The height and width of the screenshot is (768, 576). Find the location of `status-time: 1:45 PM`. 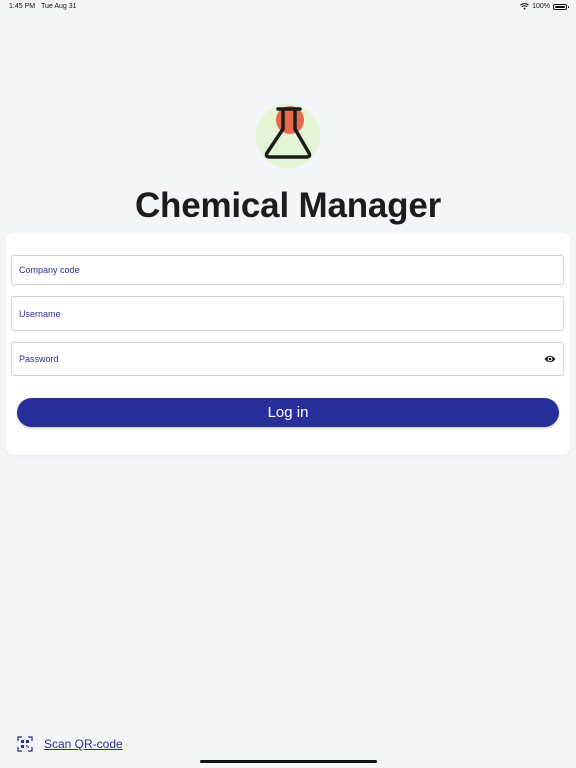

status-time: 1:45 PM is located at coordinates (22, 6).